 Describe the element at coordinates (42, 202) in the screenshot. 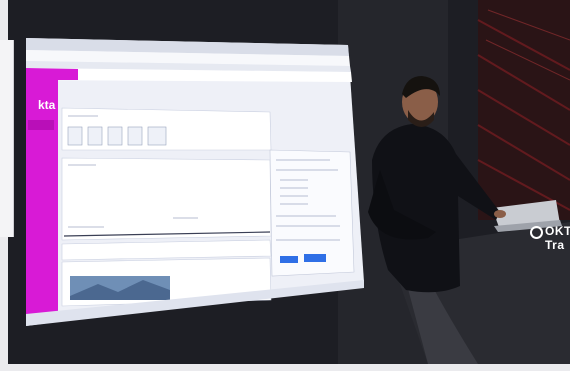

I see `screen-sidebar` at that location.